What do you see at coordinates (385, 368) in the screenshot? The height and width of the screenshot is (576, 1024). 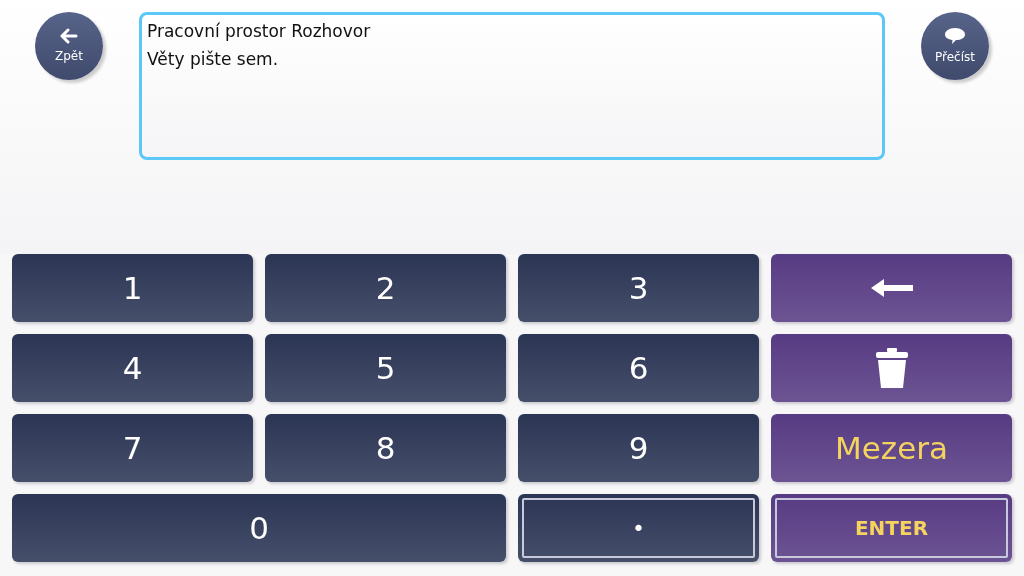 I see `digit-key: 5` at bounding box center [385, 368].